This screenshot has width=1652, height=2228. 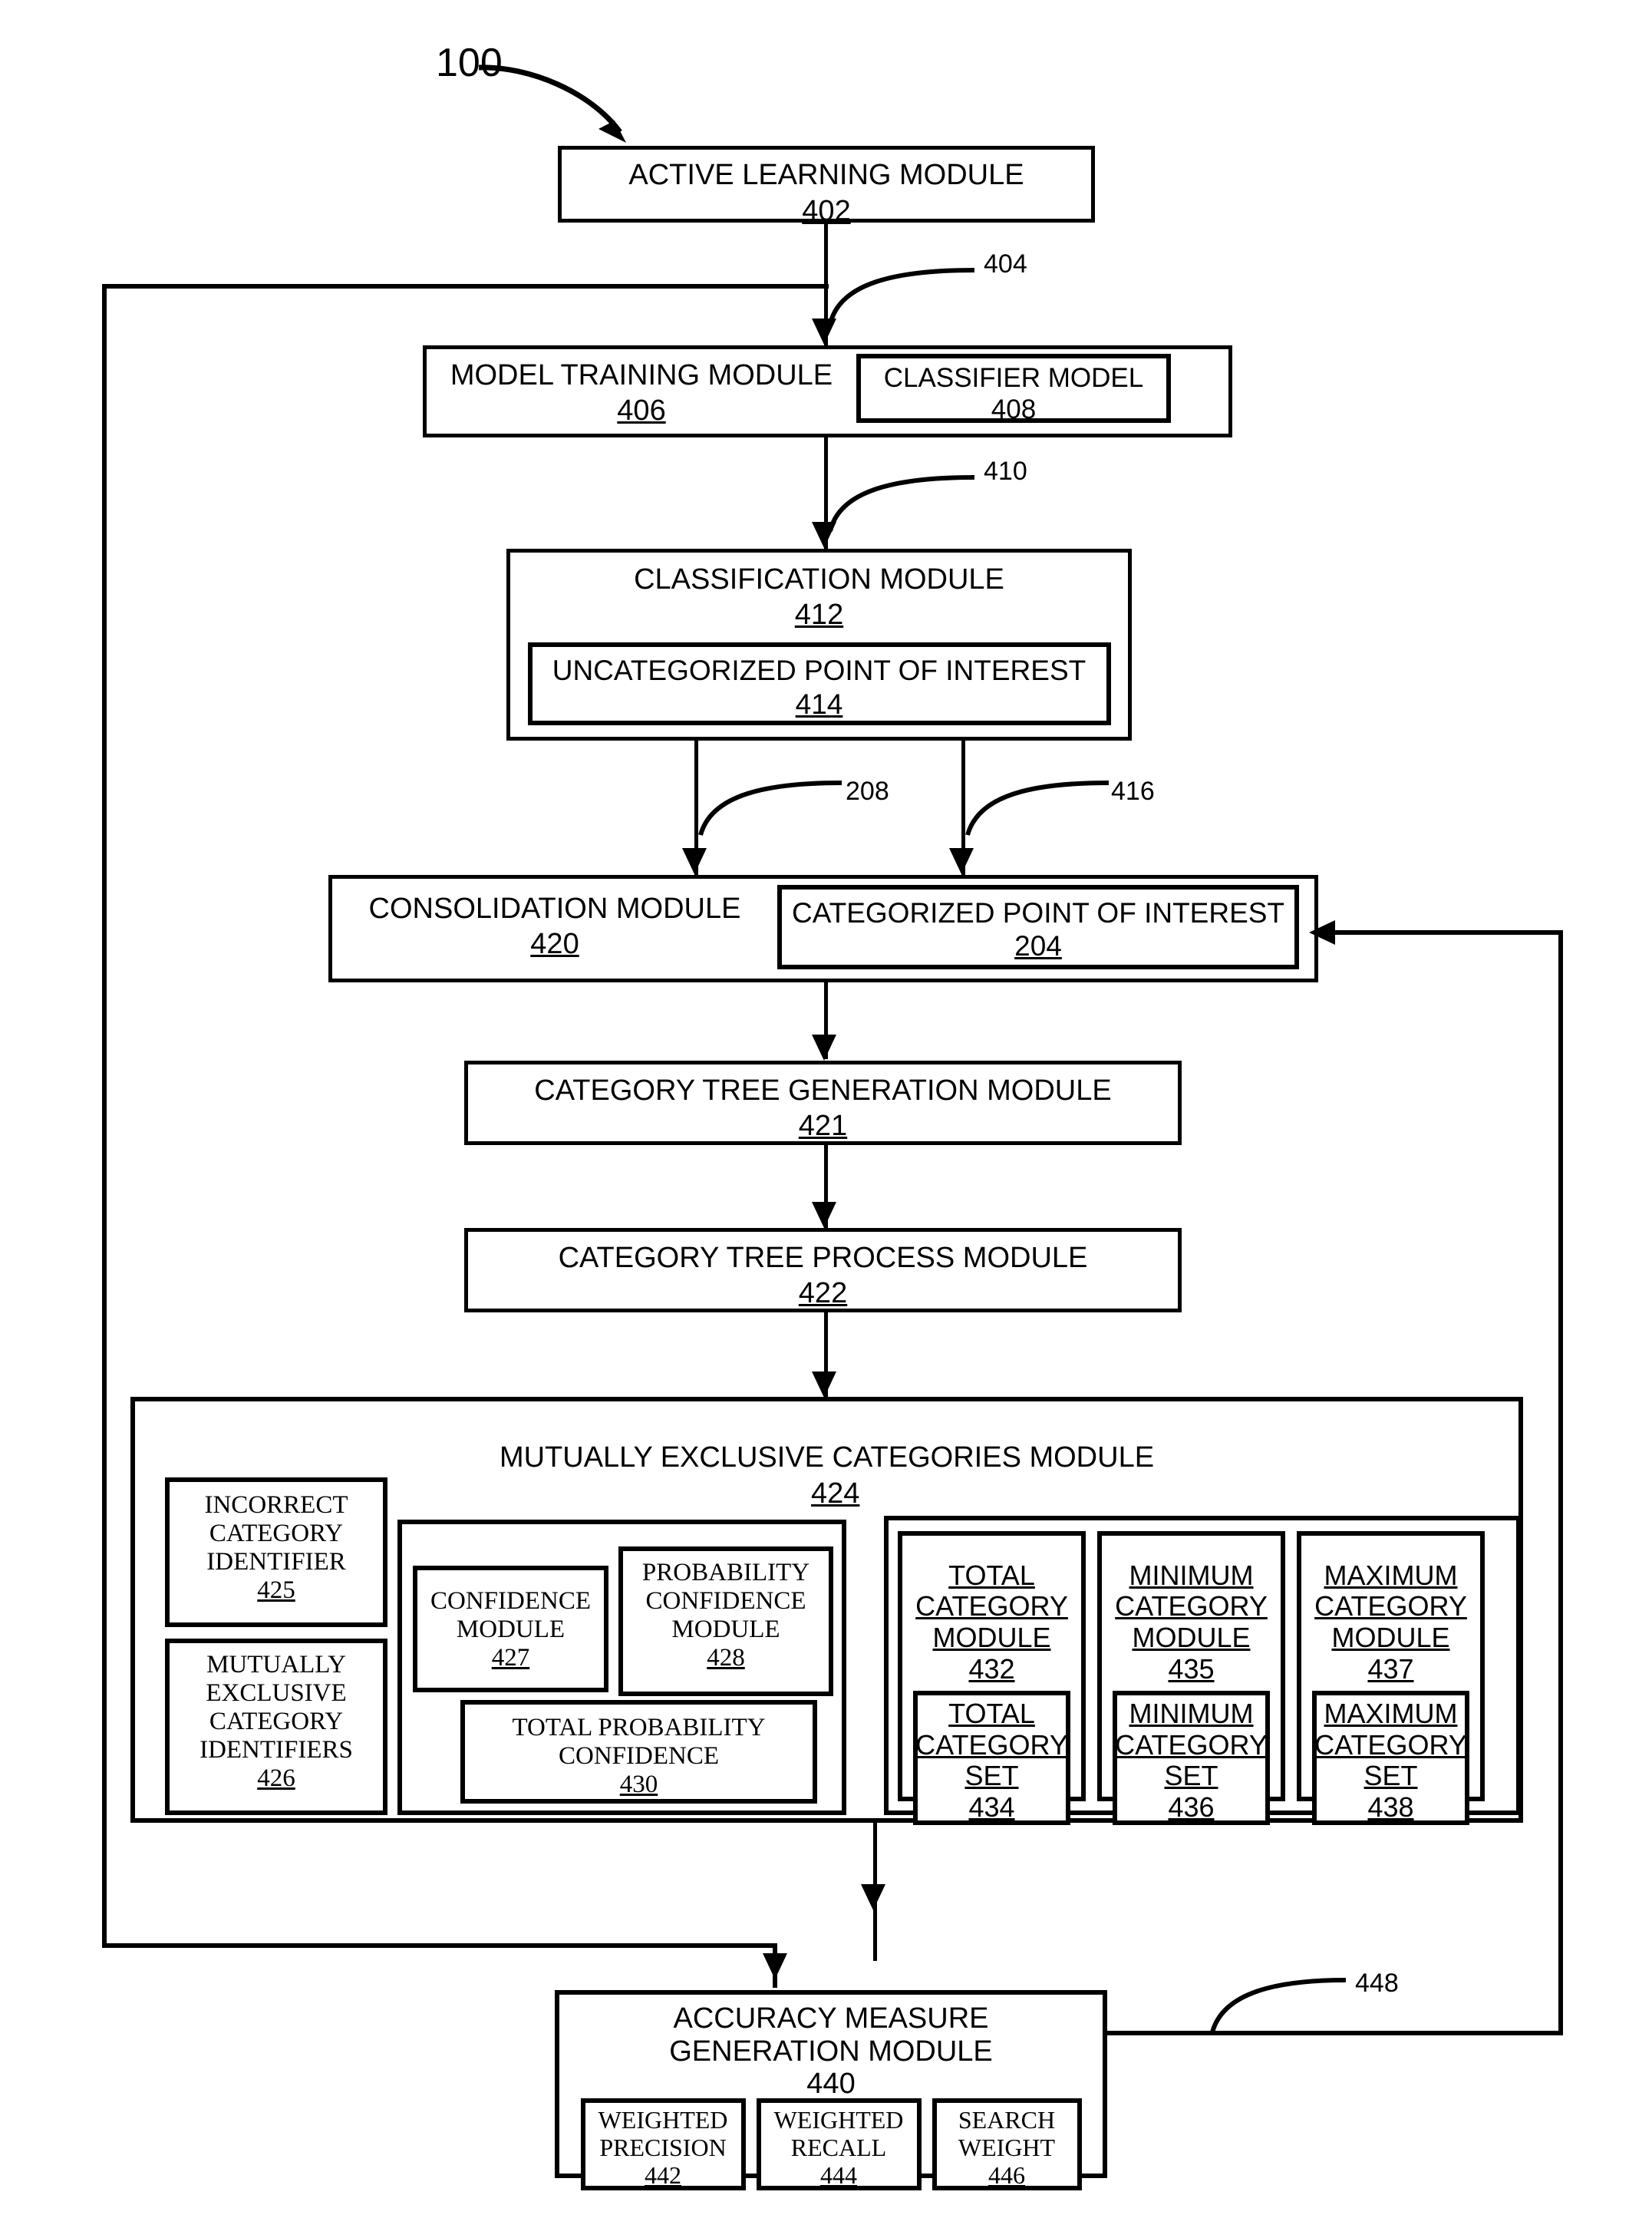 I want to click on callout-404: 404, so click(x=1005, y=264).